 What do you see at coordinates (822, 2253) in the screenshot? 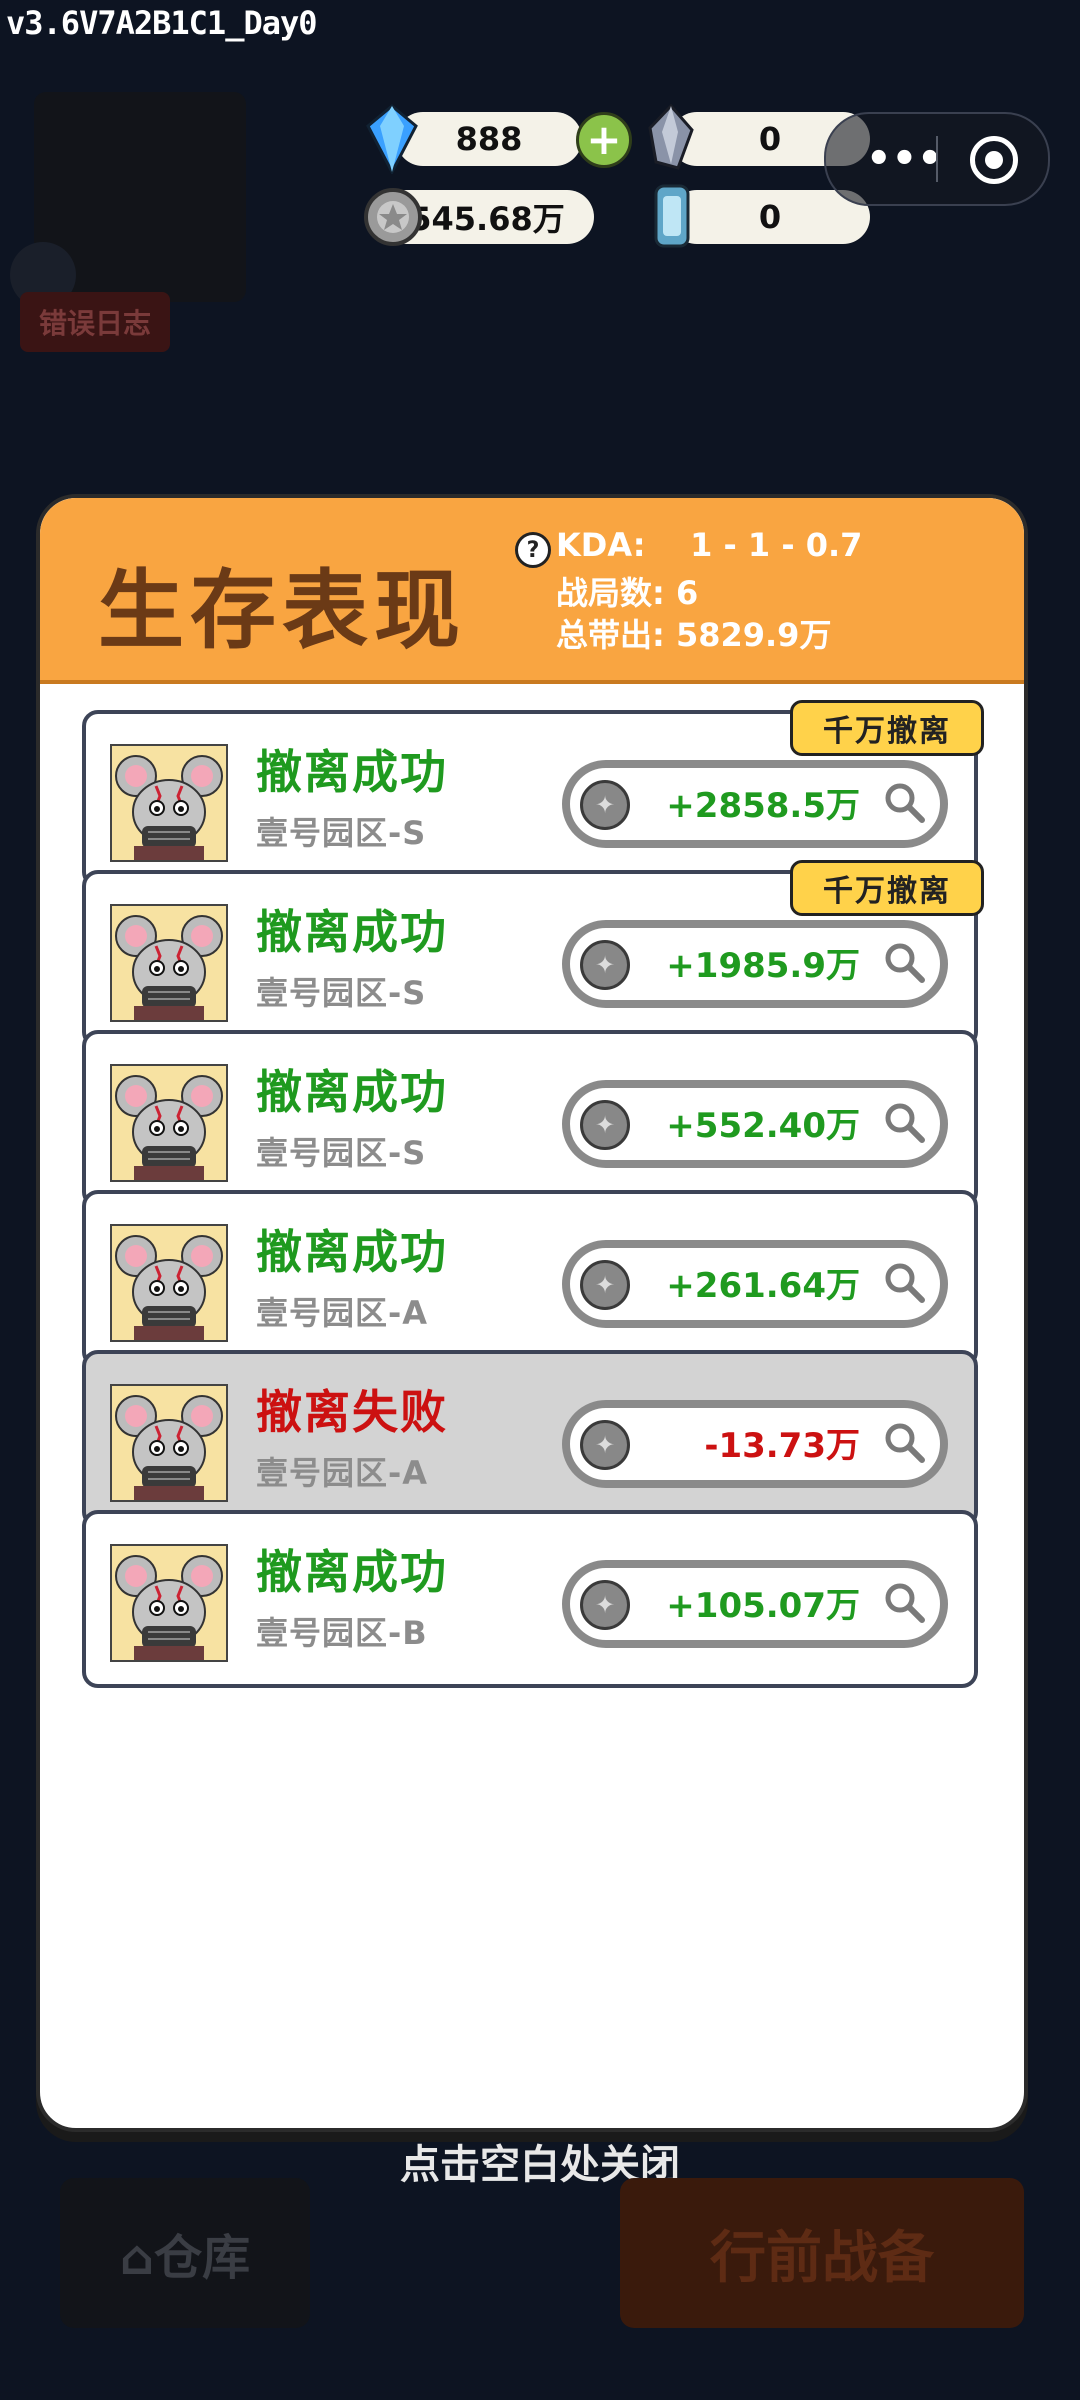
I see `prepare-button: 行前战备` at bounding box center [822, 2253].